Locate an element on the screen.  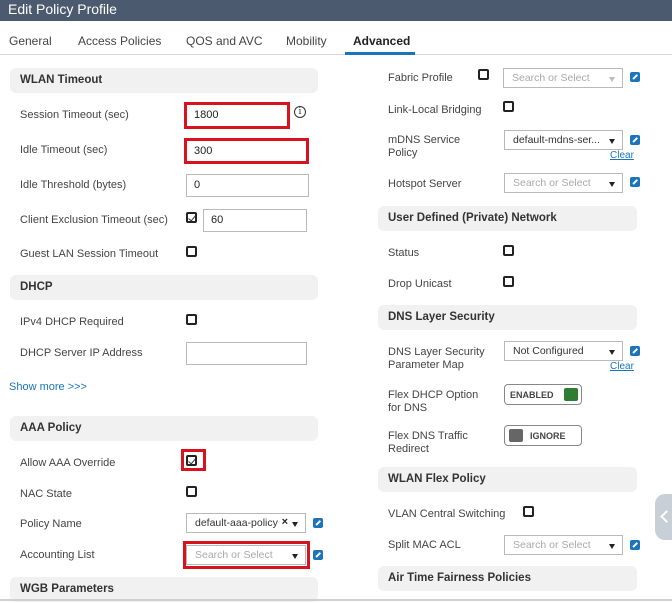
accounting-list-label: Accounting List is located at coordinates (57, 555).